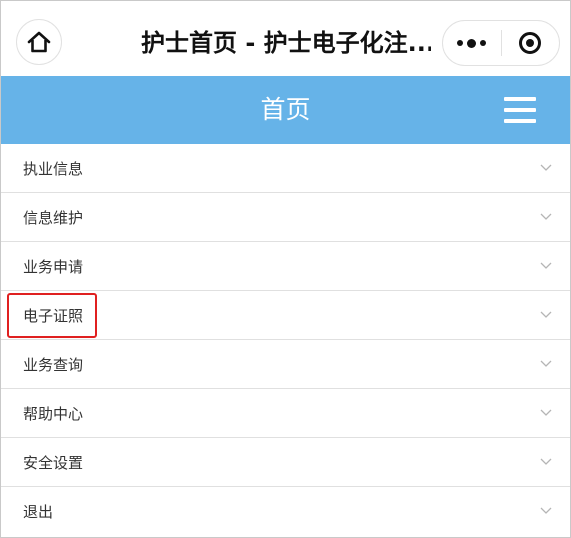 This screenshot has height=538, width=571. I want to click on header-title: 首页, so click(285, 109).